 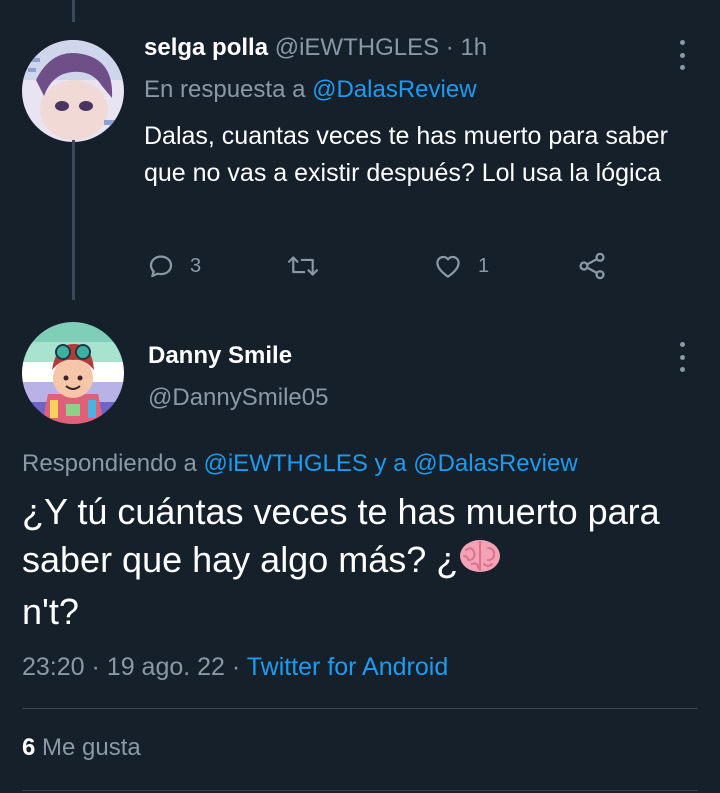 What do you see at coordinates (206, 47) in the screenshot?
I see `parent-author-name: selga polla` at bounding box center [206, 47].